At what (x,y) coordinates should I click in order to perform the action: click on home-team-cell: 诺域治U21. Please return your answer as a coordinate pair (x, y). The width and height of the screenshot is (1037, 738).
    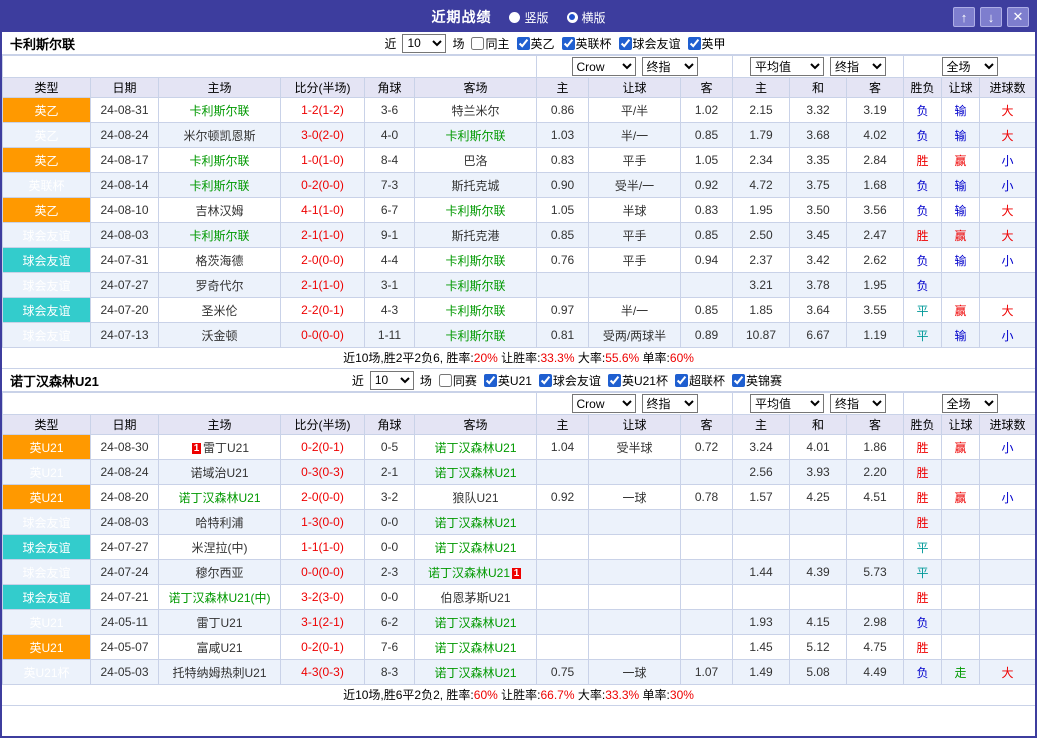
    Looking at the image, I should click on (219, 472).